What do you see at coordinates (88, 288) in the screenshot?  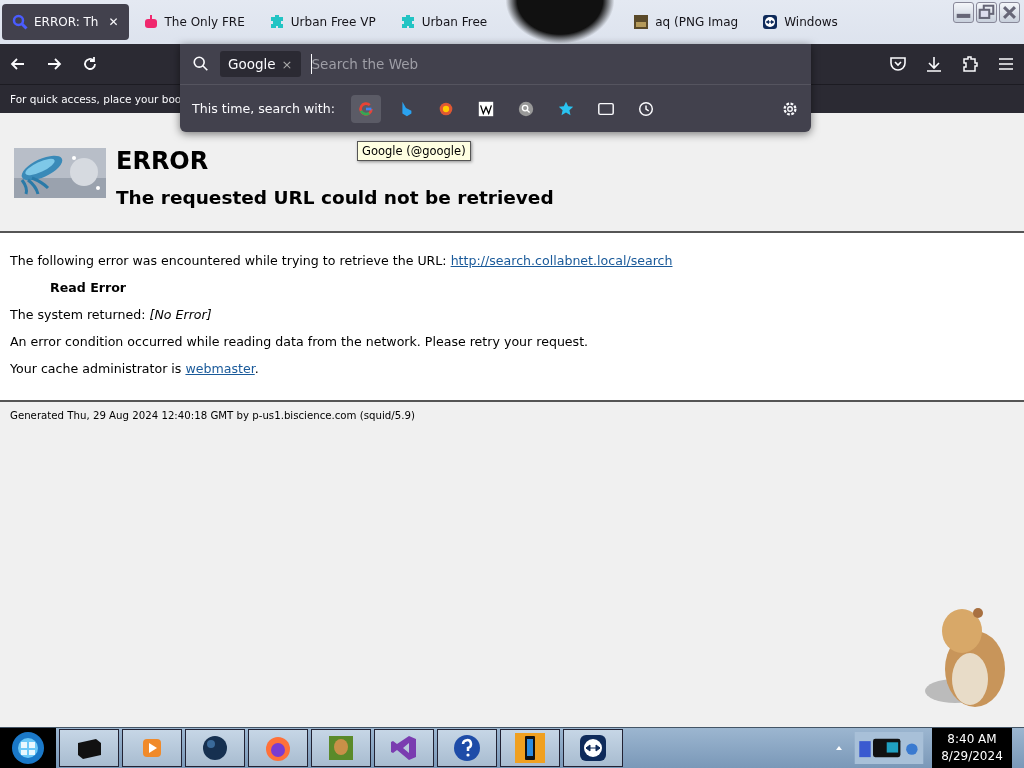 I see `error-name: Read Error` at bounding box center [88, 288].